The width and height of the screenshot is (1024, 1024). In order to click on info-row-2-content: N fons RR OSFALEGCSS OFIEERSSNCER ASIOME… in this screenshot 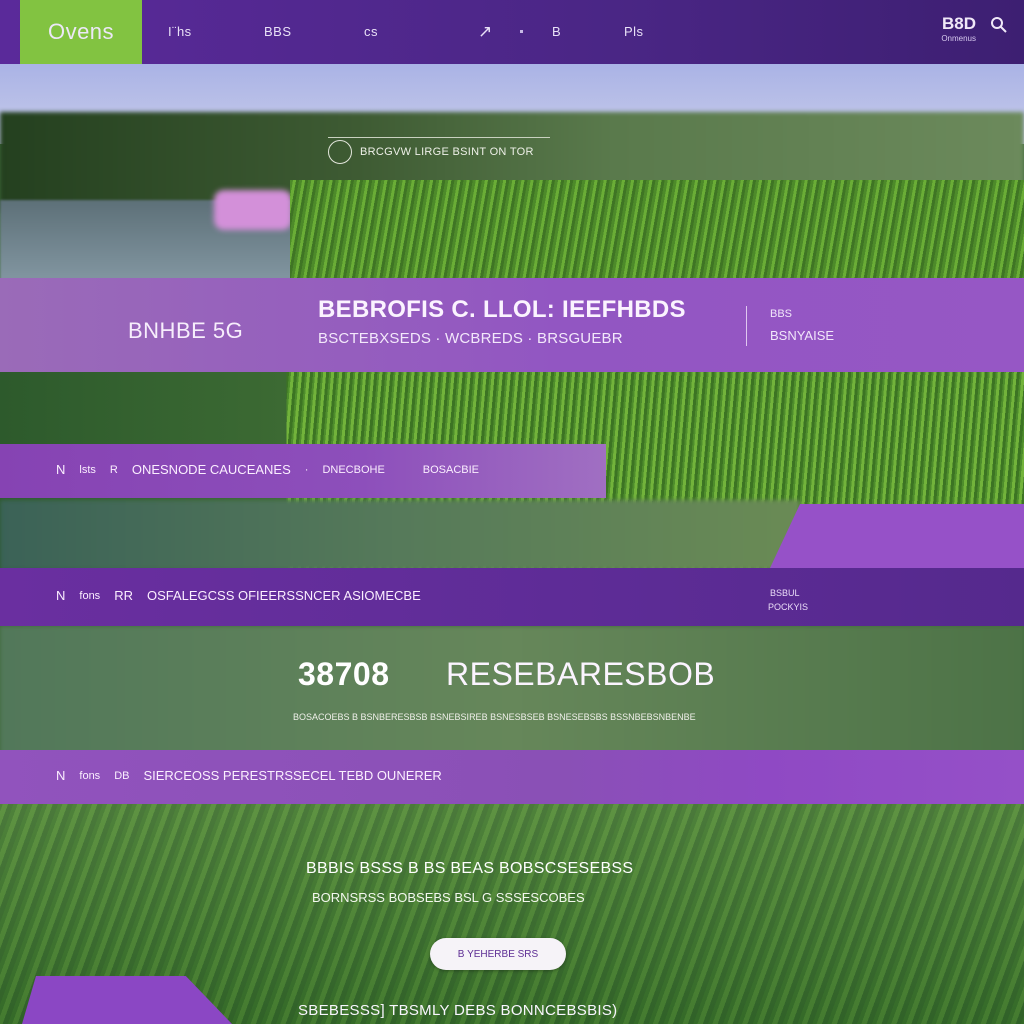, I will do `click(245, 595)`.